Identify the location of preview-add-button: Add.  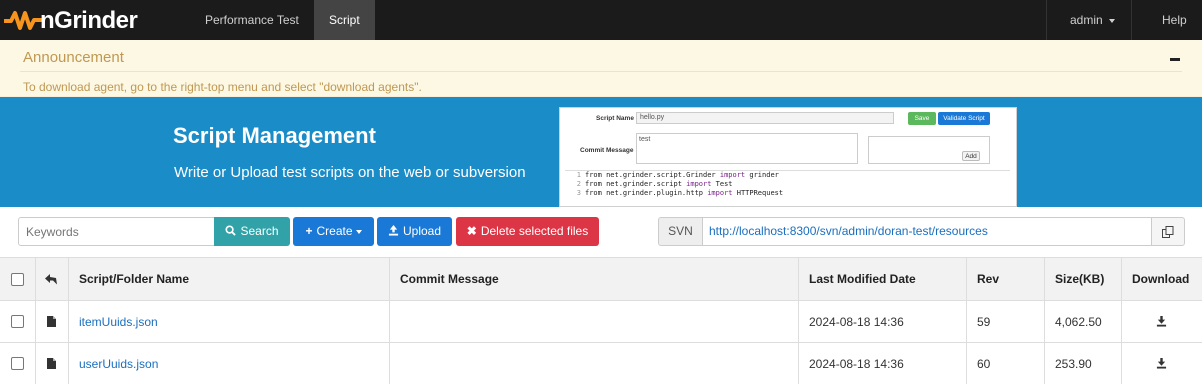
(971, 156).